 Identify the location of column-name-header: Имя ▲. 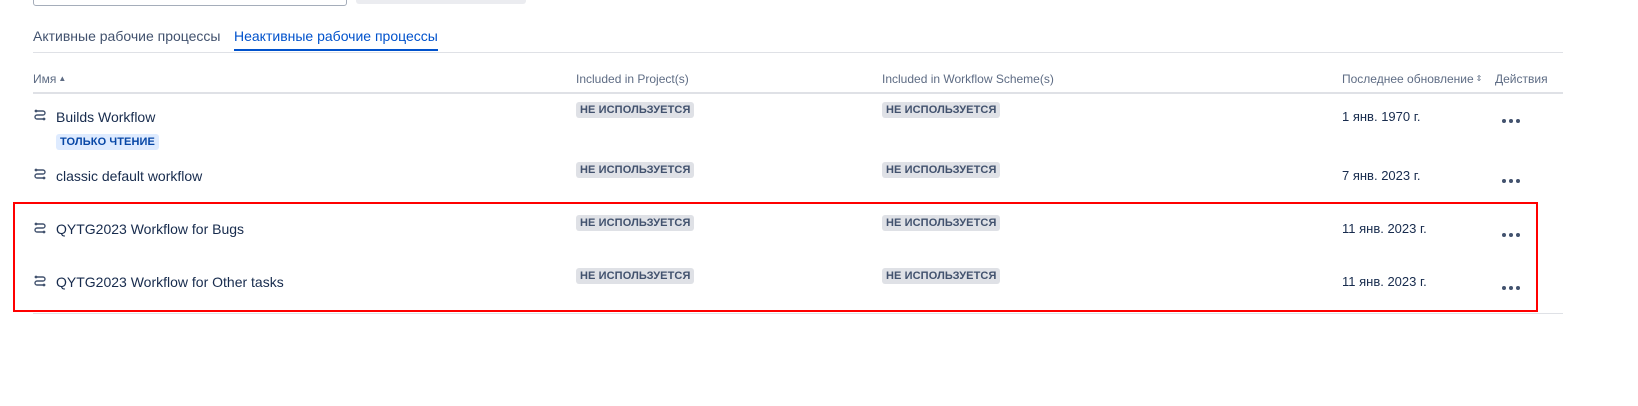
(49, 79).